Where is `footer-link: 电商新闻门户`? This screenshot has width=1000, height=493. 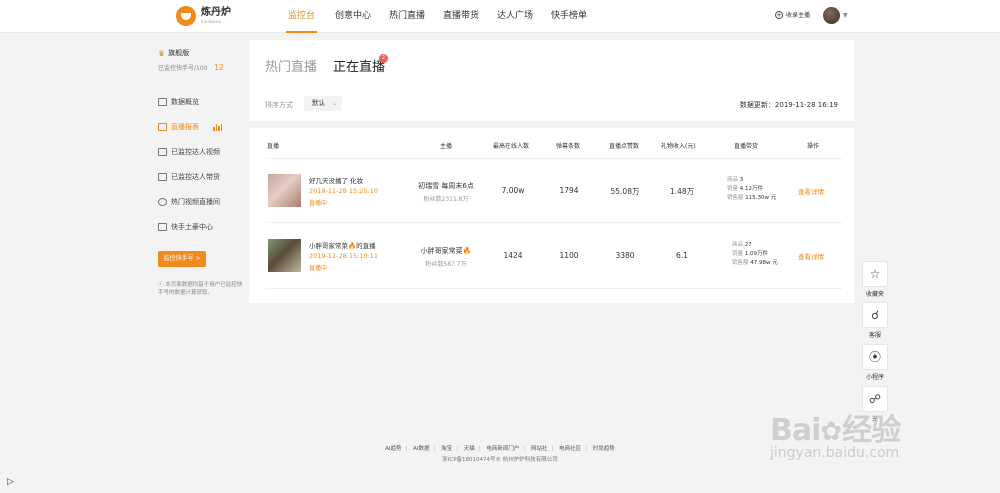
footer-link: 电商新闻门户 is located at coordinates (502, 449).